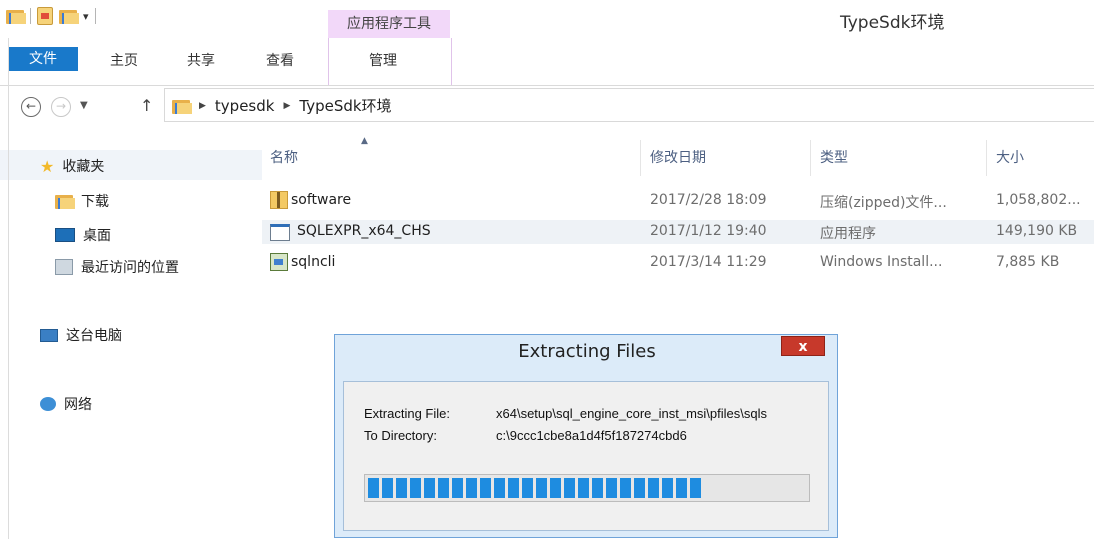 The image size is (1094, 539). Describe the element at coordinates (321, 200) in the screenshot. I see `file-name: software` at that location.